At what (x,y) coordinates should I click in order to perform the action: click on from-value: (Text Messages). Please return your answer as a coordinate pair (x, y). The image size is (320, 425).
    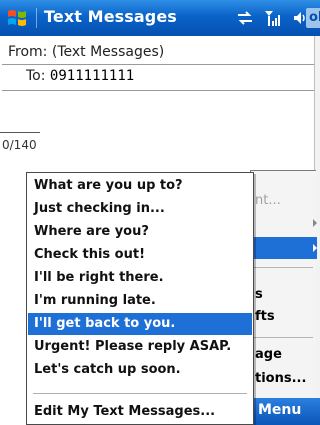
    Looking at the image, I should click on (108, 52).